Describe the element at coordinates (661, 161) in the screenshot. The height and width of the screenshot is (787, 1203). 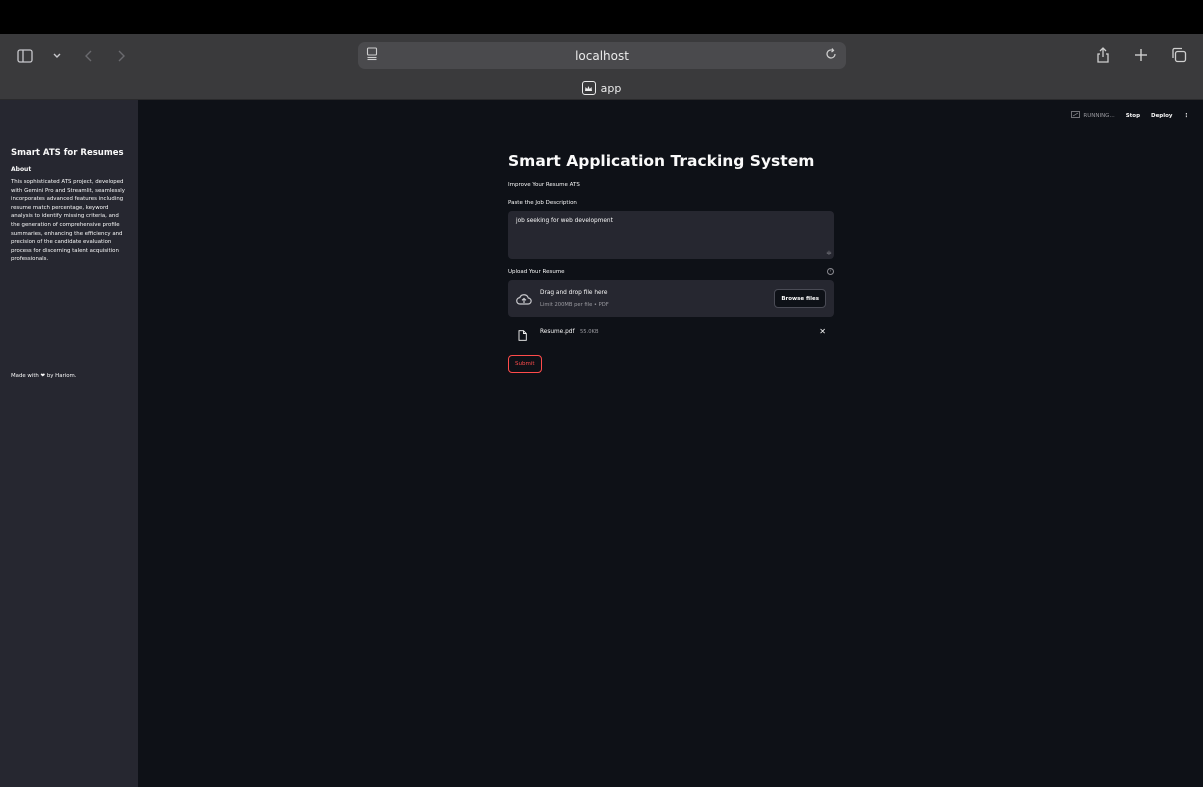
I see `page-title: Smart Application Tracking System` at that location.